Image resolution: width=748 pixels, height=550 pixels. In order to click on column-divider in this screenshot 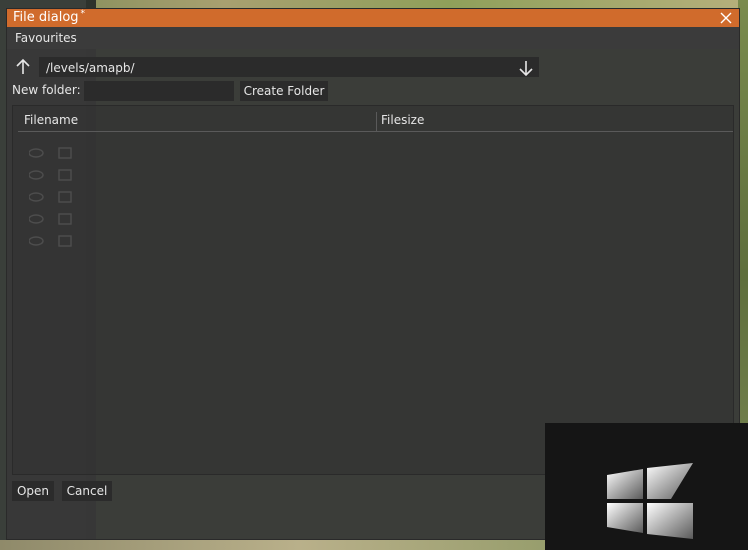, I will do `click(376, 122)`.